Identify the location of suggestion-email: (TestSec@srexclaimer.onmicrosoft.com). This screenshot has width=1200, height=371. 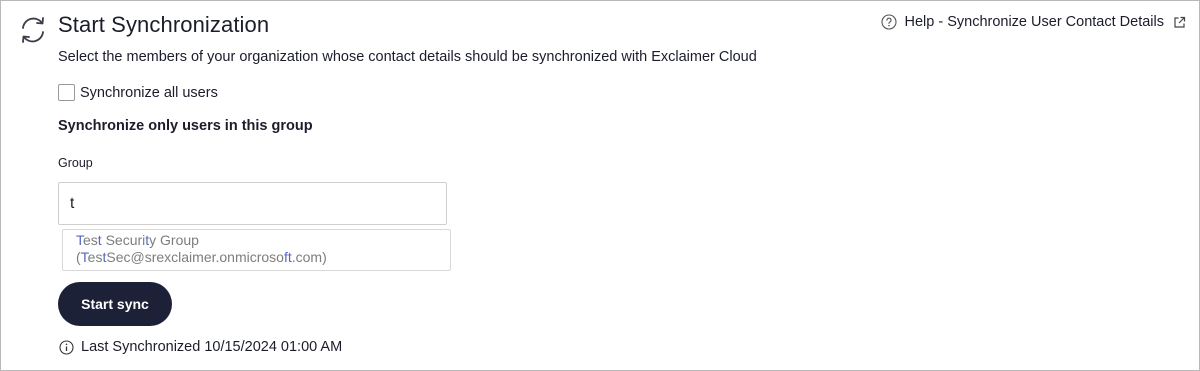
(263, 257).